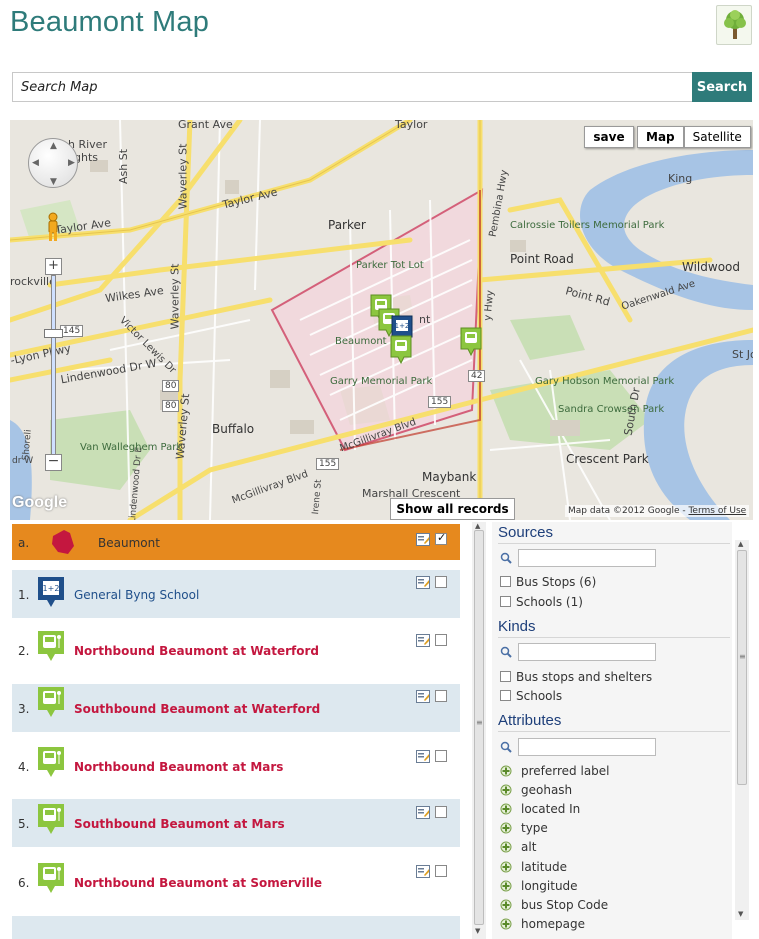 This screenshot has height=939, width=759. Describe the element at coordinates (533, 867) in the screenshot. I see `attribute-item: latitude` at that location.